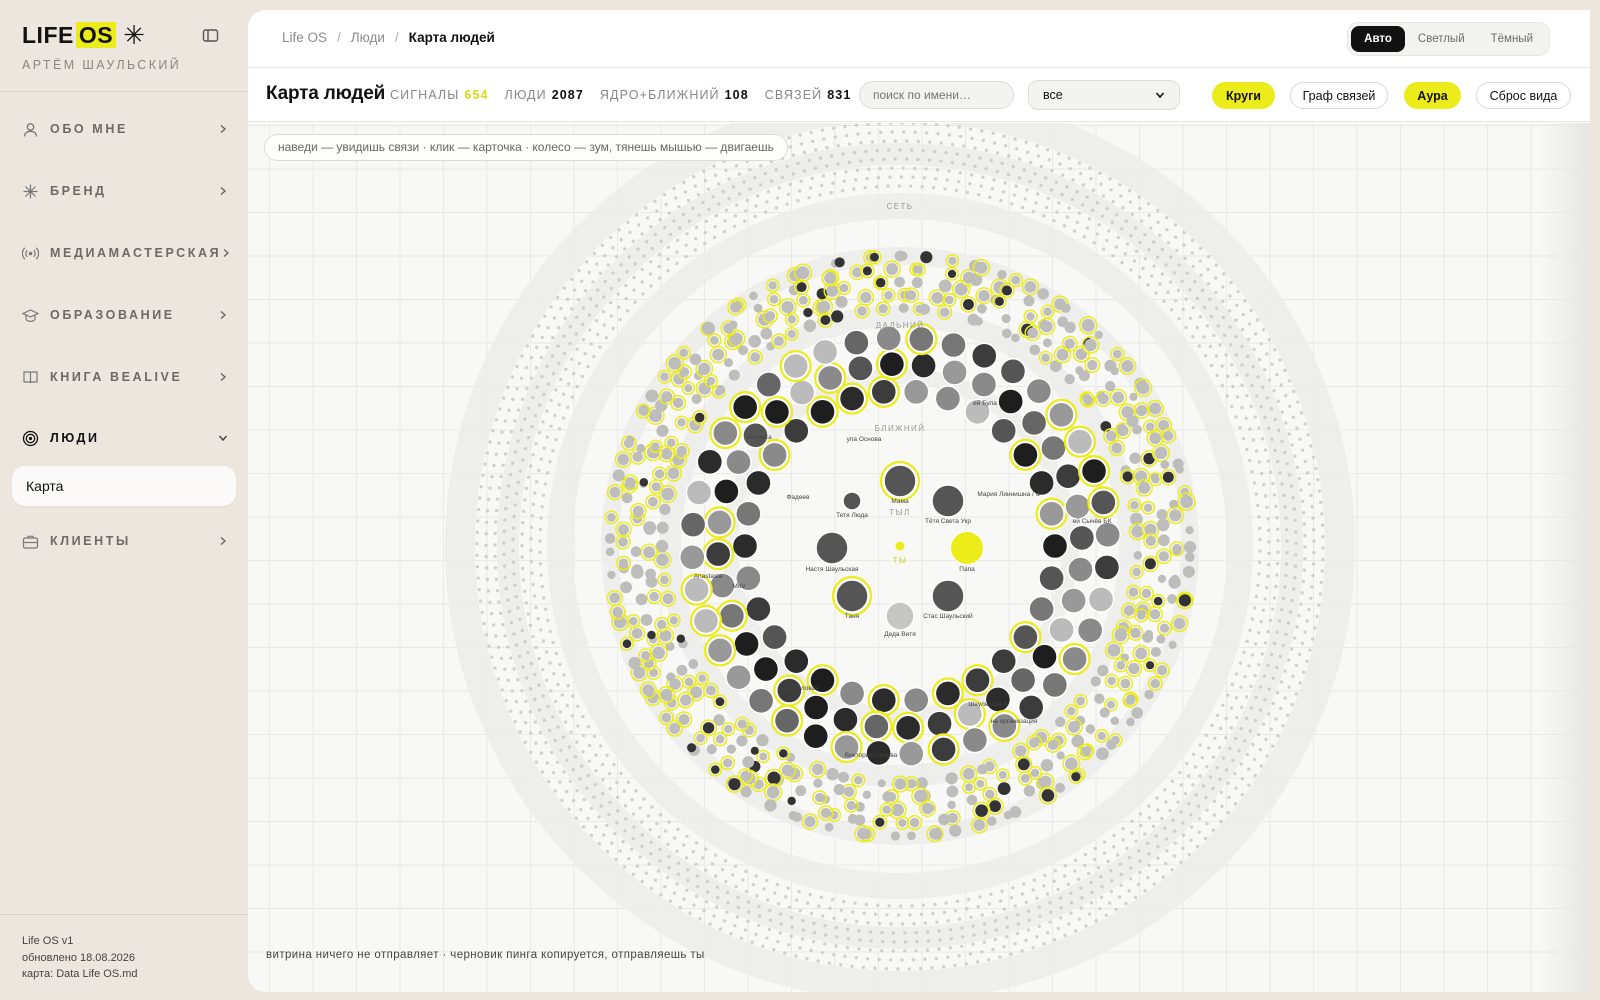 The width and height of the screenshot is (1600, 1000). What do you see at coordinates (125, 541) in the screenshot?
I see `nav-item-clients: КЛИЕНТЫ` at bounding box center [125, 541].